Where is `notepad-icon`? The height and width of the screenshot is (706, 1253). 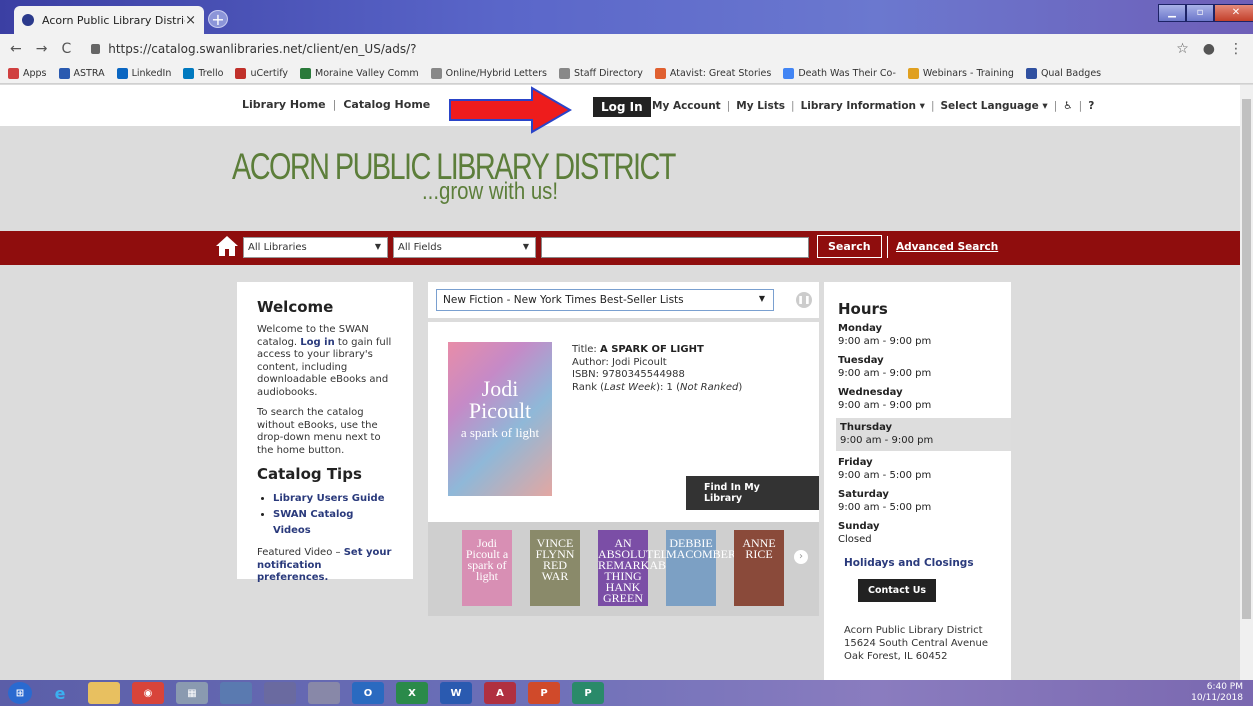
notepad-icon is located at coordinates (236, 693).